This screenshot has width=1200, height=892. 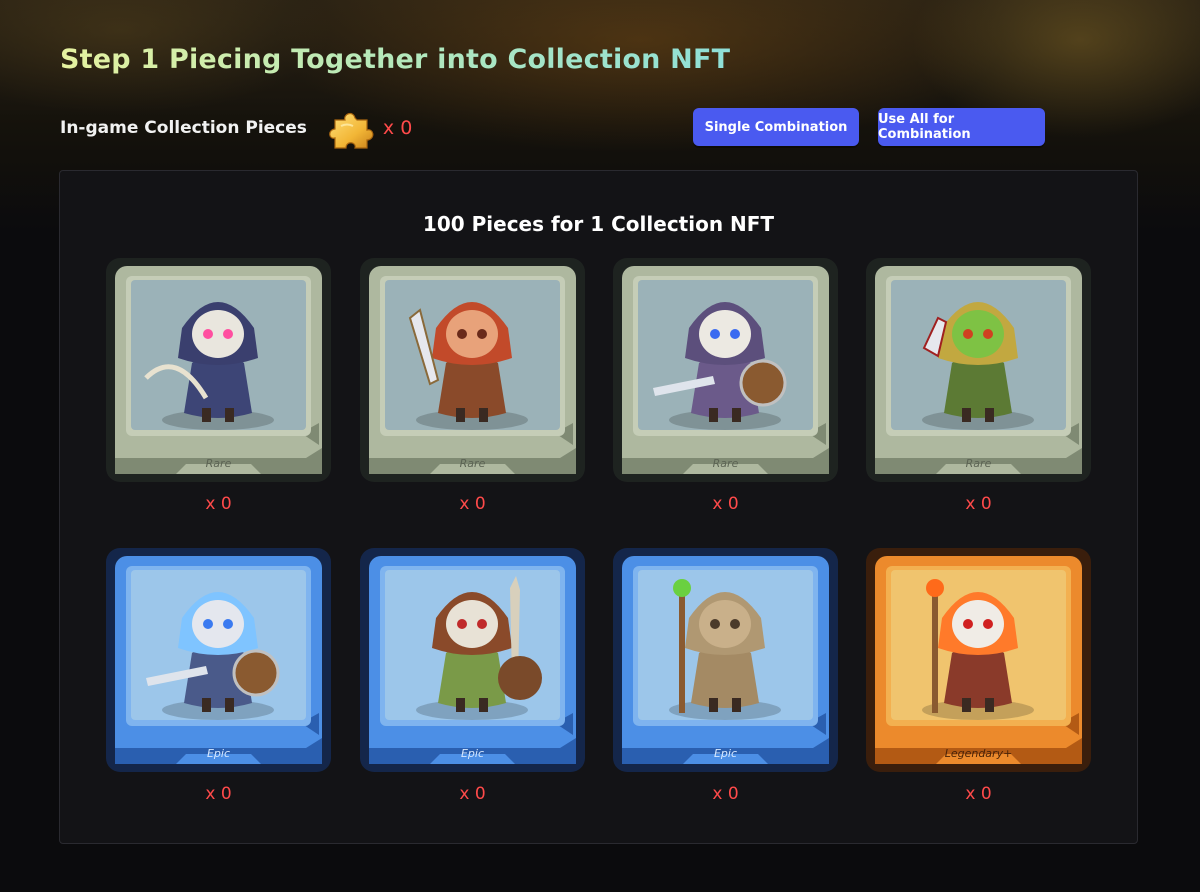 What do you see at coordinates (978, 660) in the screenshot?
I see `collection-card-fire-skull-mage: Legendary+` at bounding box center [978, 660].